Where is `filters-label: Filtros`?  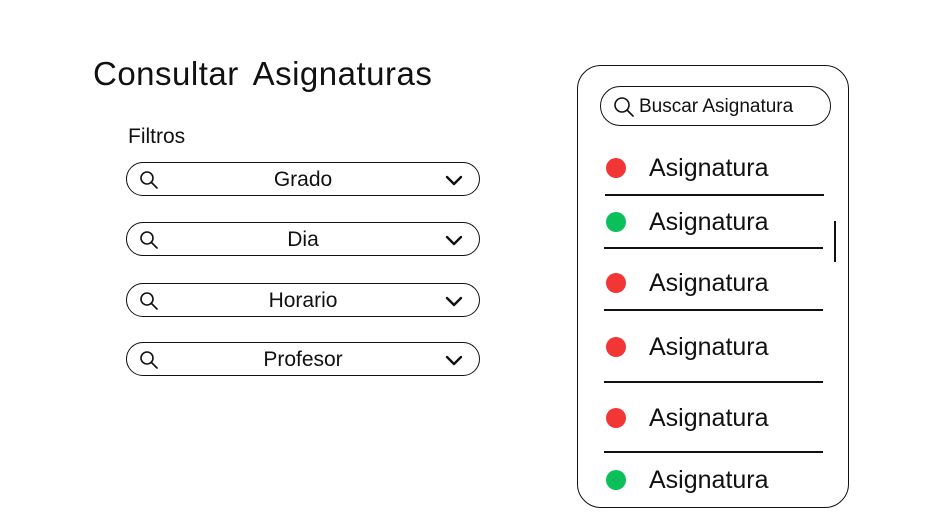 filters-label: Filtros is located at coordinates (157, 136).